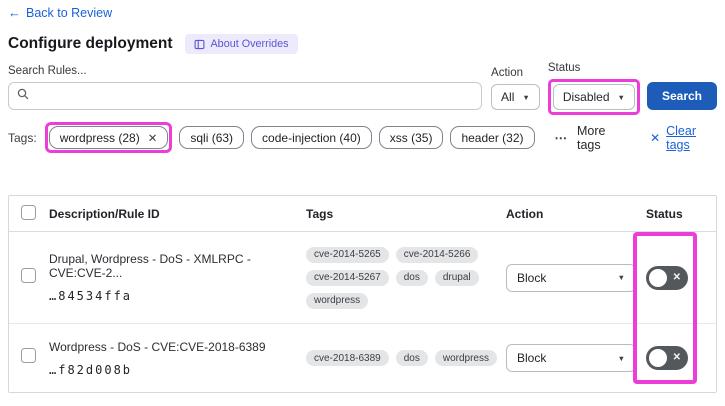  I want to click on about-overrides-badge: About Overrides, so click(241, 44).